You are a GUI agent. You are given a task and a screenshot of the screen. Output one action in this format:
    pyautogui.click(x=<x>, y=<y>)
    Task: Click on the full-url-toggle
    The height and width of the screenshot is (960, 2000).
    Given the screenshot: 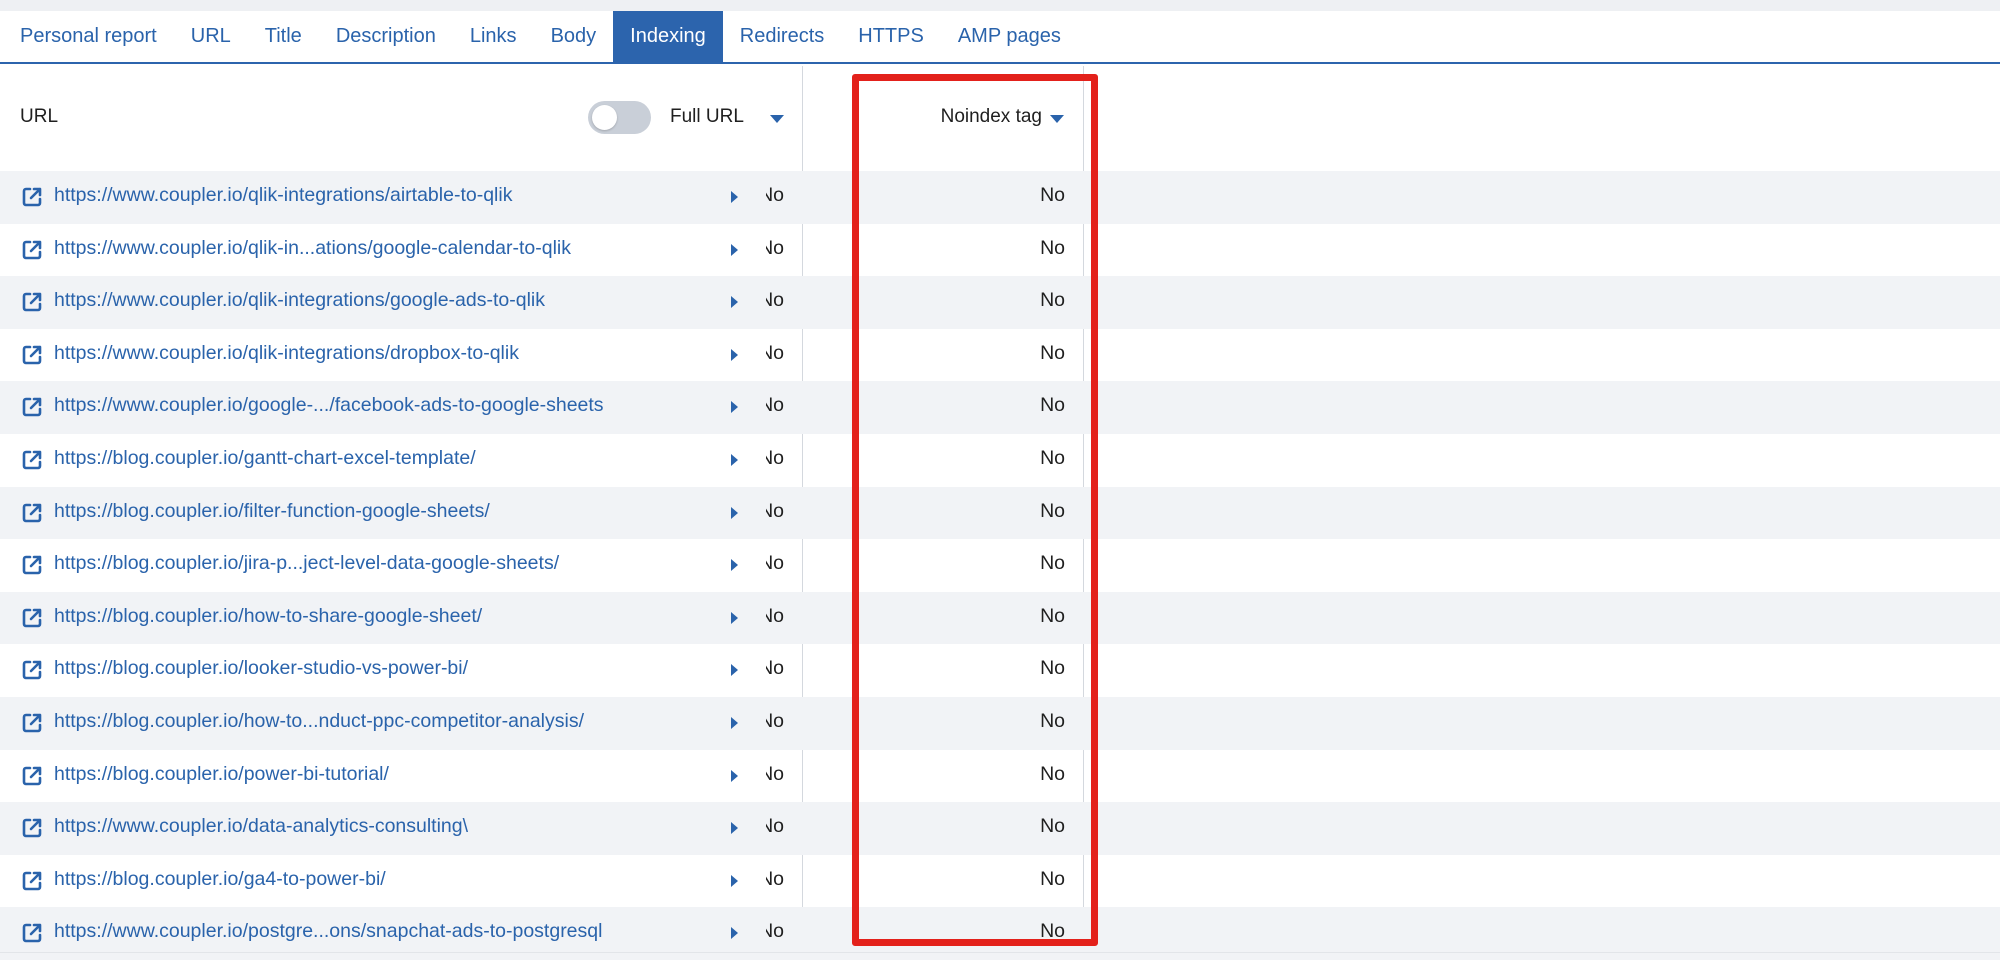 What is the action you would take?
    pyautogui.click(x=619, y=117)
    